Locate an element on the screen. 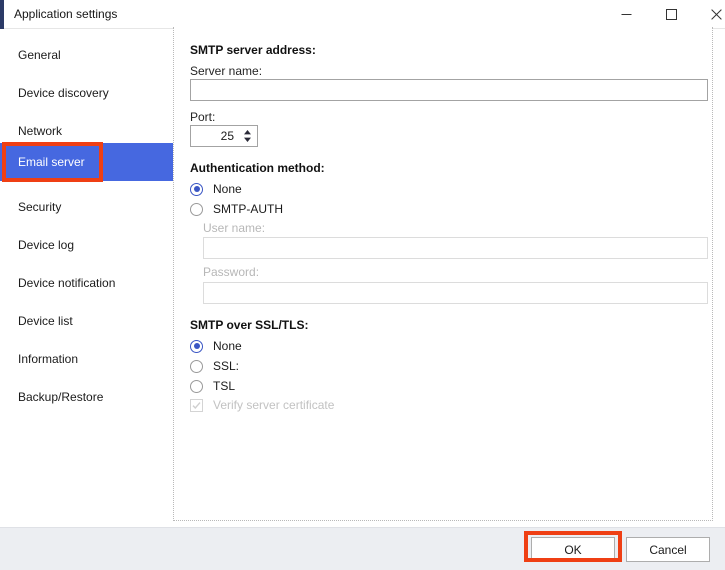  ssl-radio-none-label: None is located at coordinates (227, 346).